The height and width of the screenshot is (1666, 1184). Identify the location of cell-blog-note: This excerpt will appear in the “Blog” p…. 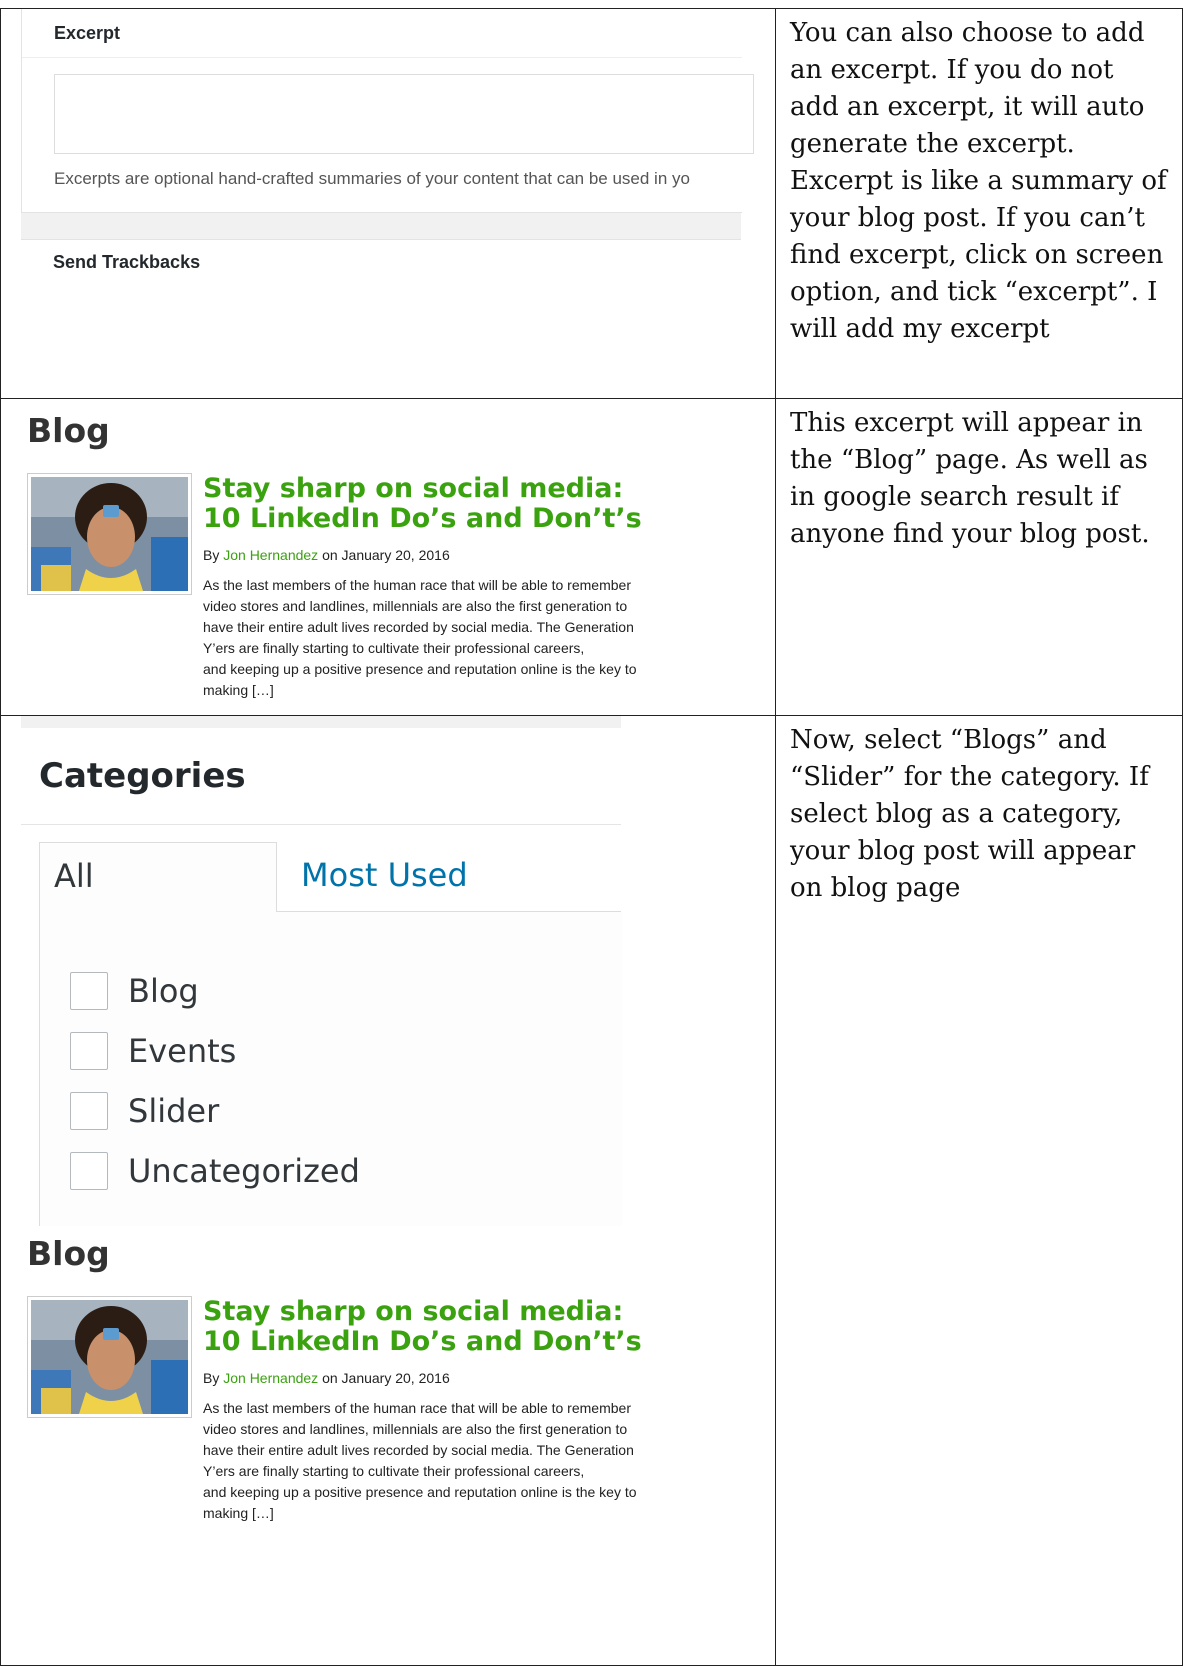
(979, 557).